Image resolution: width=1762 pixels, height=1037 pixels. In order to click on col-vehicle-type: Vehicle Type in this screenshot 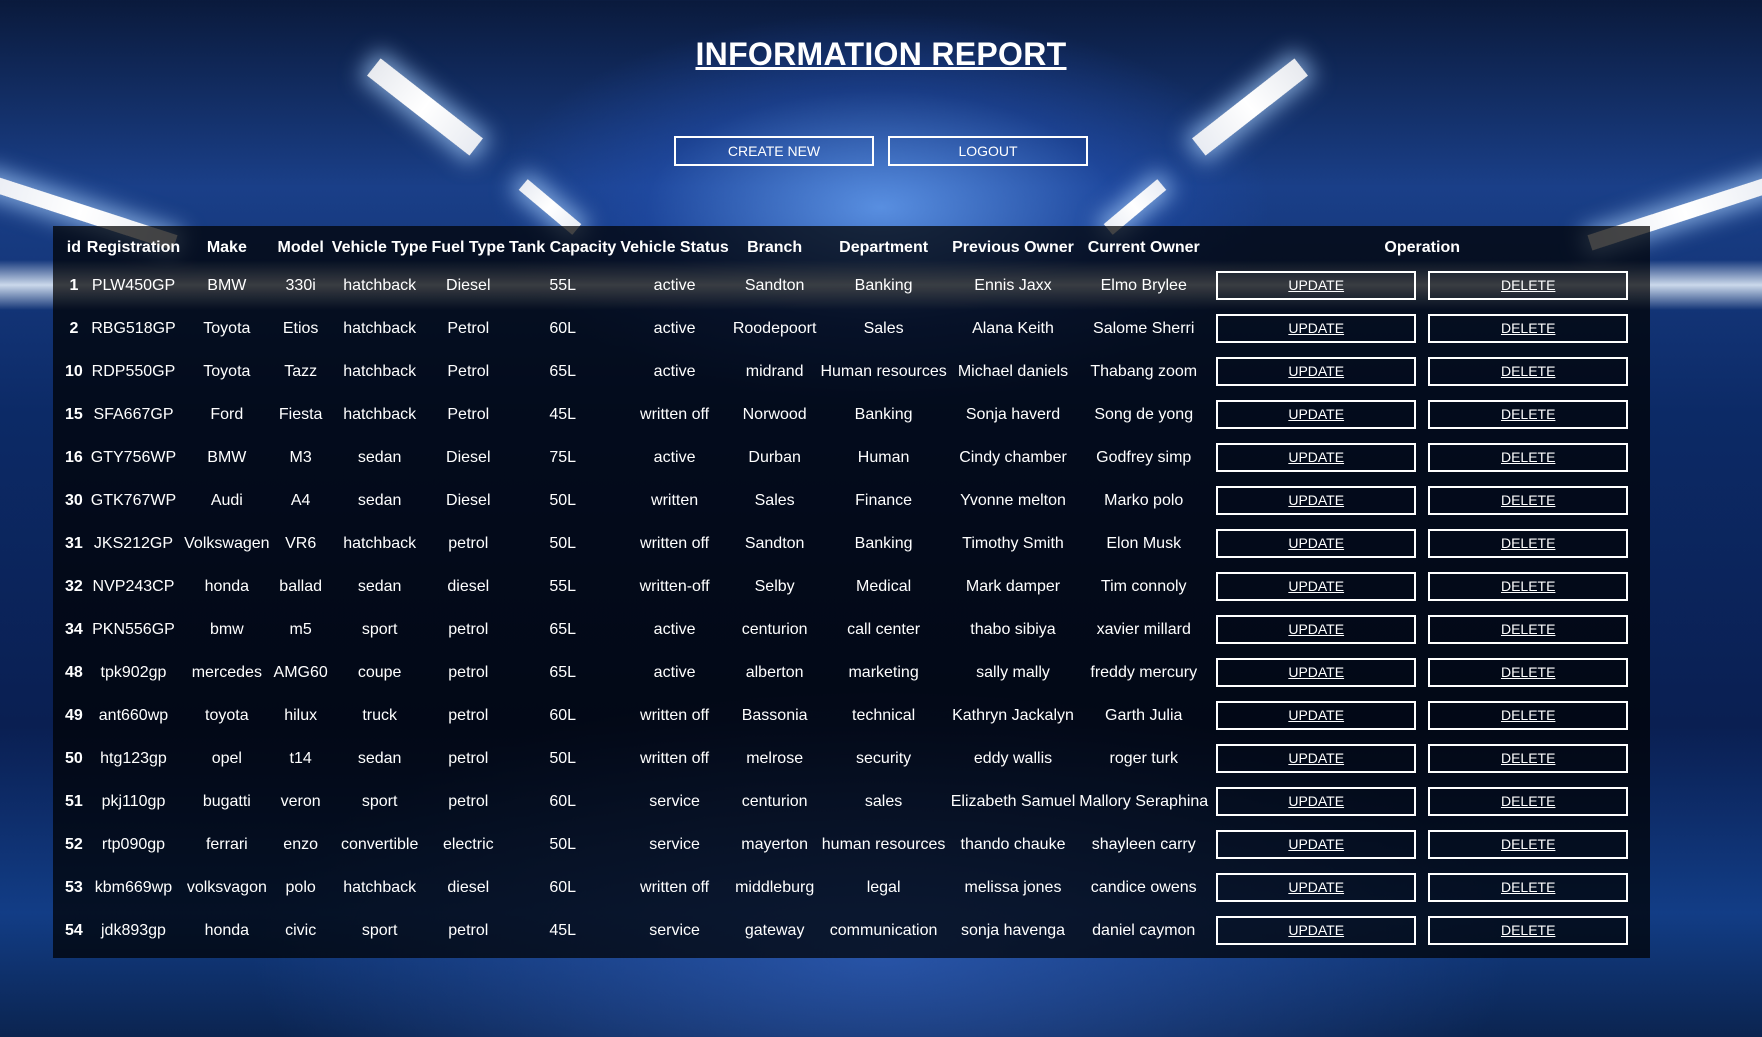, I will do `click(379, 247)`.